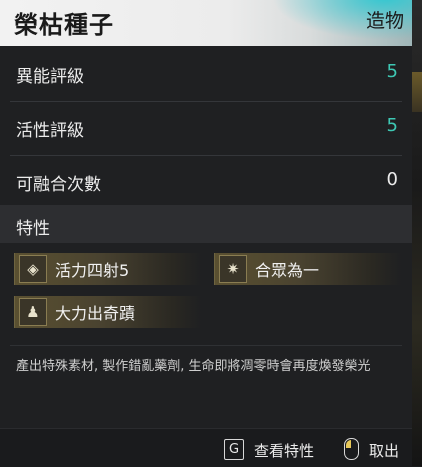 This screenshot has height=467, width=422. I want to click on trait-miracle-strength: ♟ 大力出奇蹟, so click(107, 312).